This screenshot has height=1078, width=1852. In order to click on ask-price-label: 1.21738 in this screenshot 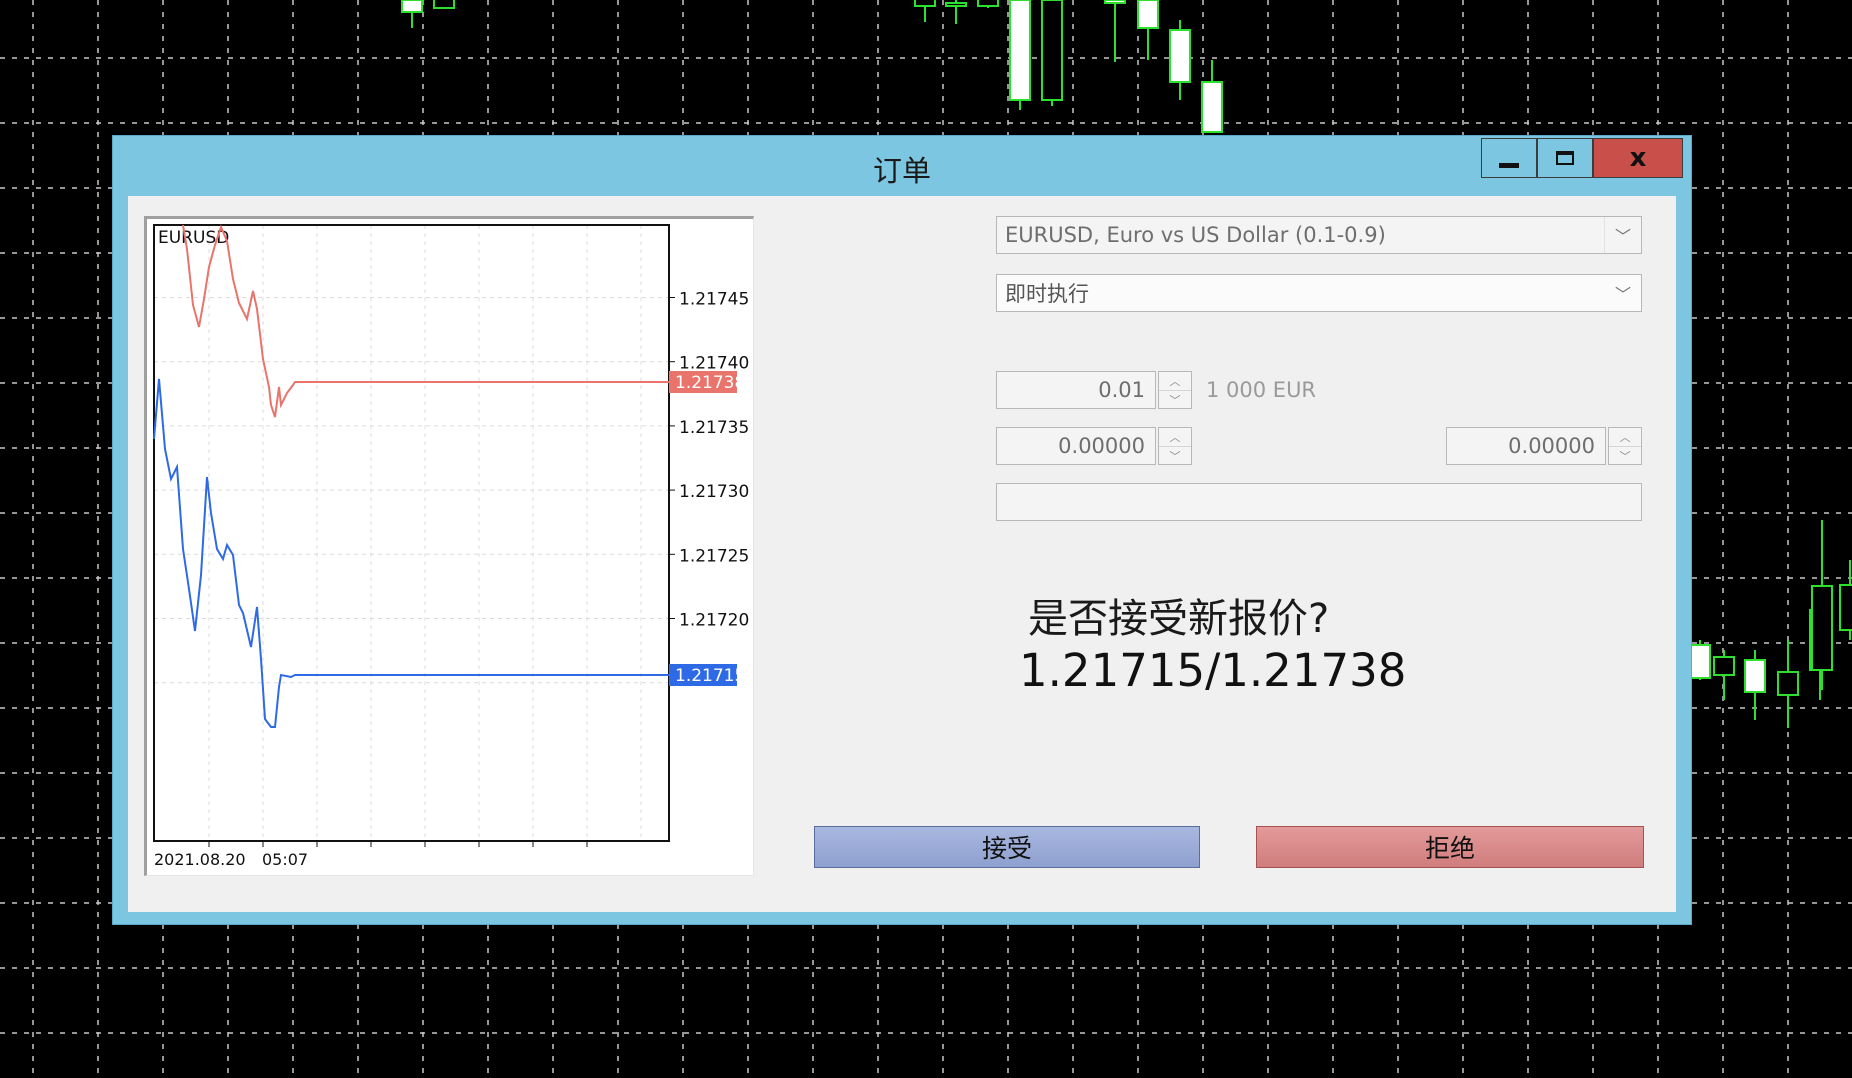, I will do `click(710, 383)`.